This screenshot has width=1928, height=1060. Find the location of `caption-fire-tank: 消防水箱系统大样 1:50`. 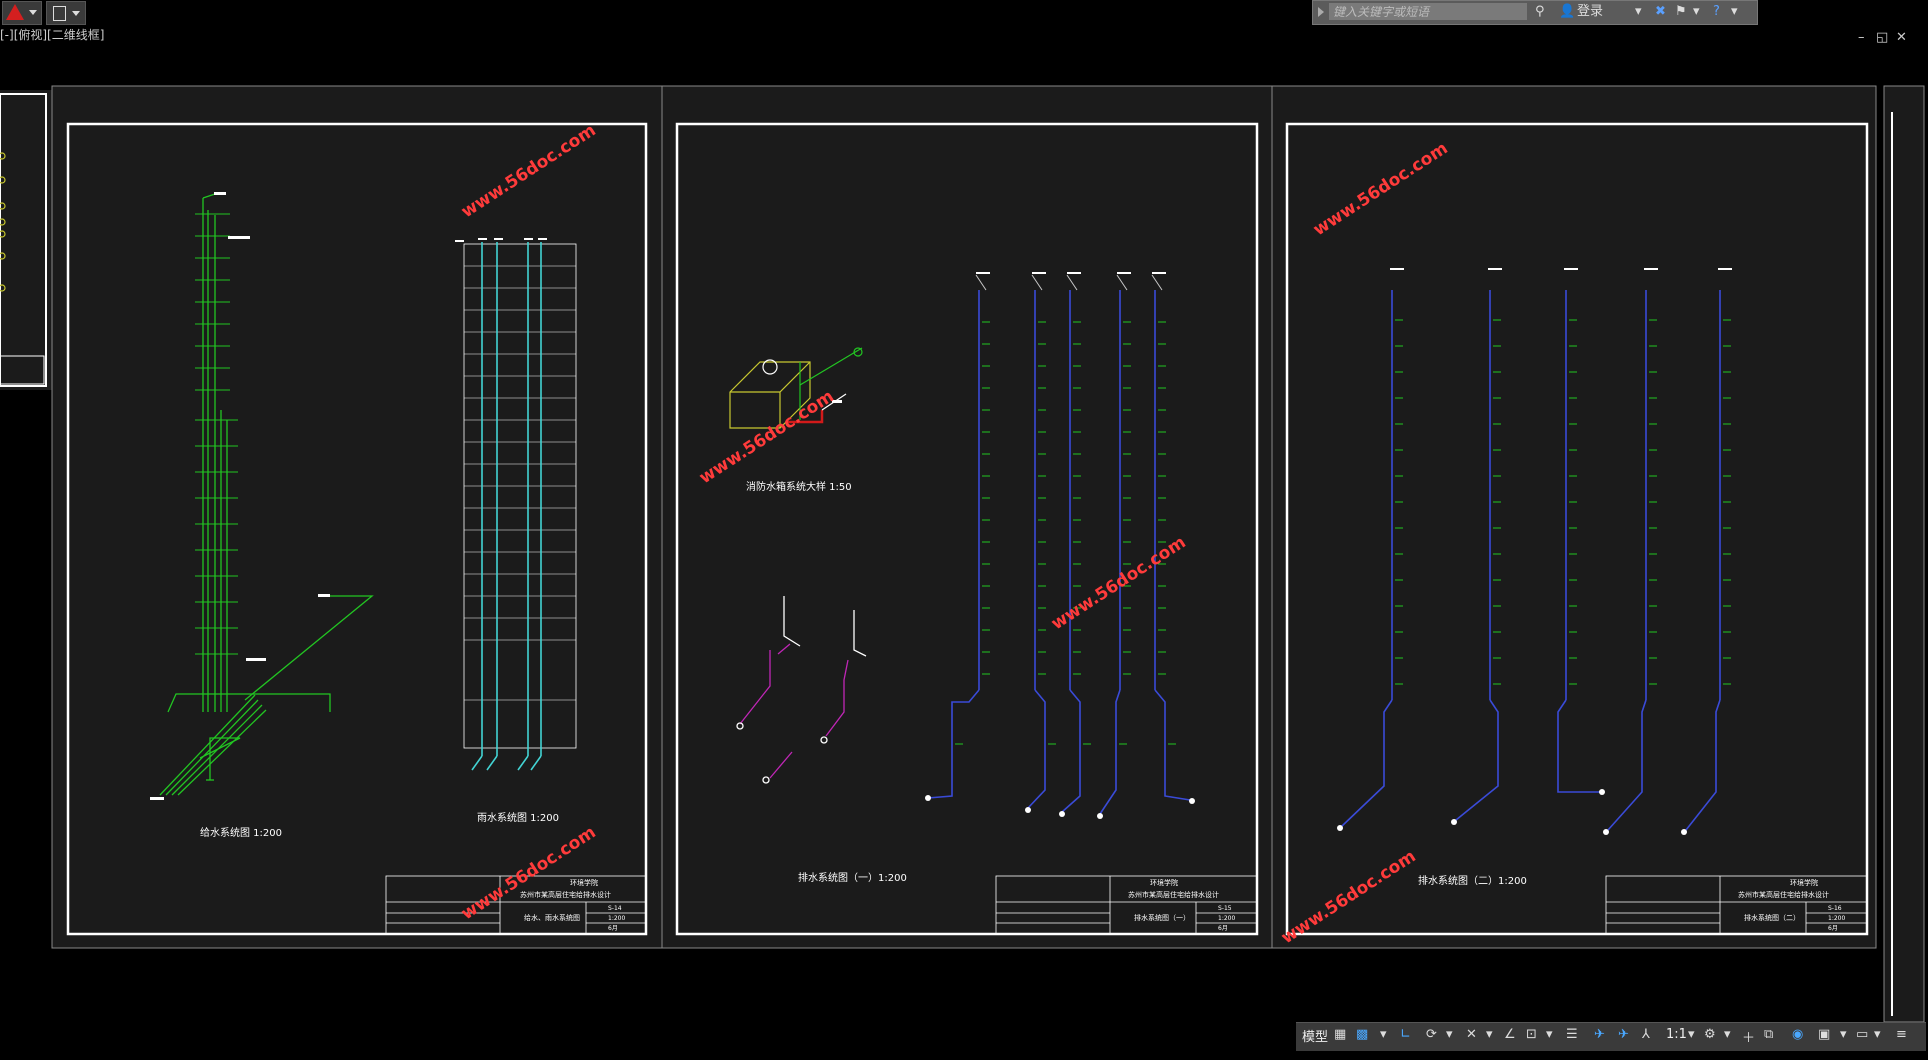

caption-fire-tank: 消防水箱系统大样 1:50 is located at coordinates (799, 486).